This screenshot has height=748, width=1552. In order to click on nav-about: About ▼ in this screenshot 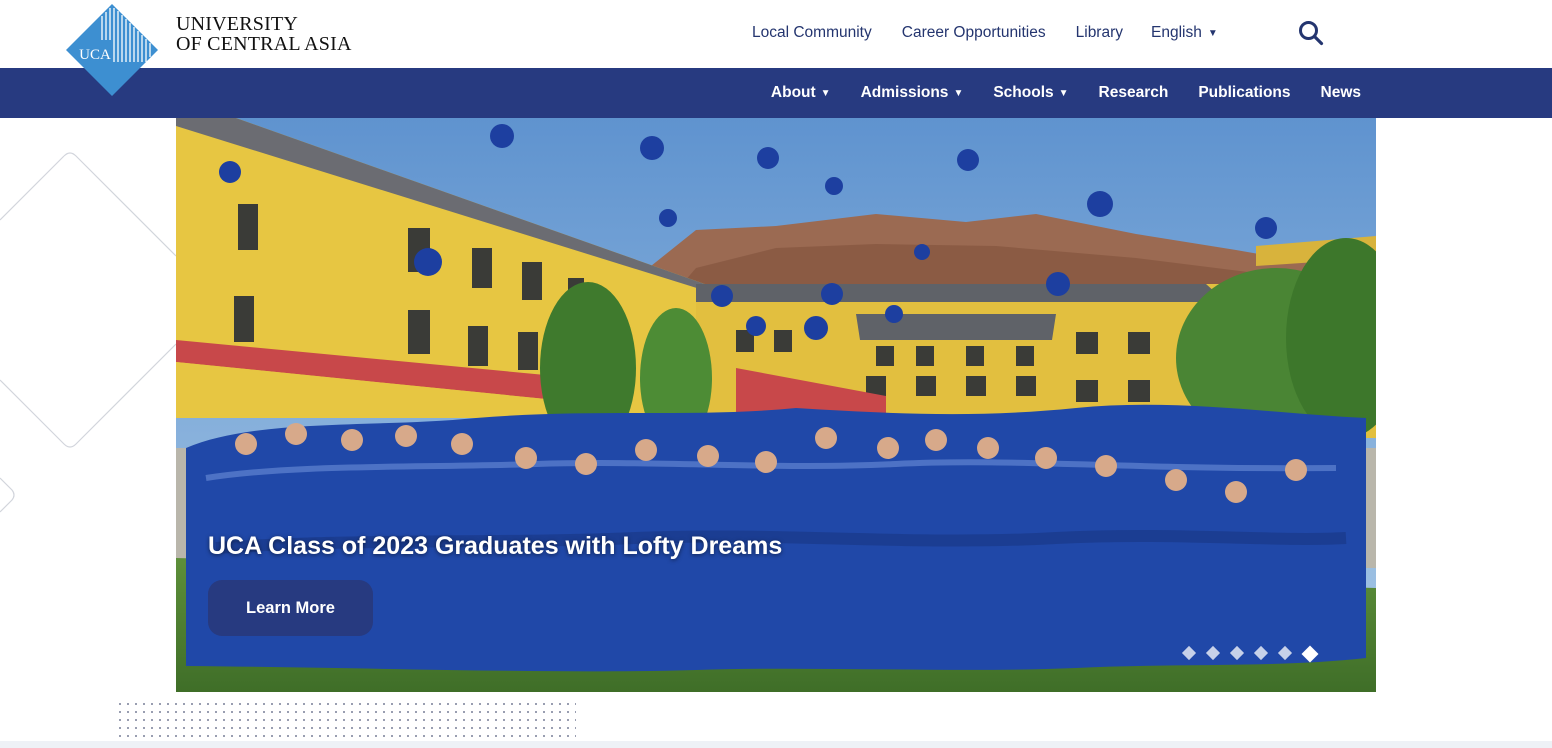, I will do `click(801, 93)`.